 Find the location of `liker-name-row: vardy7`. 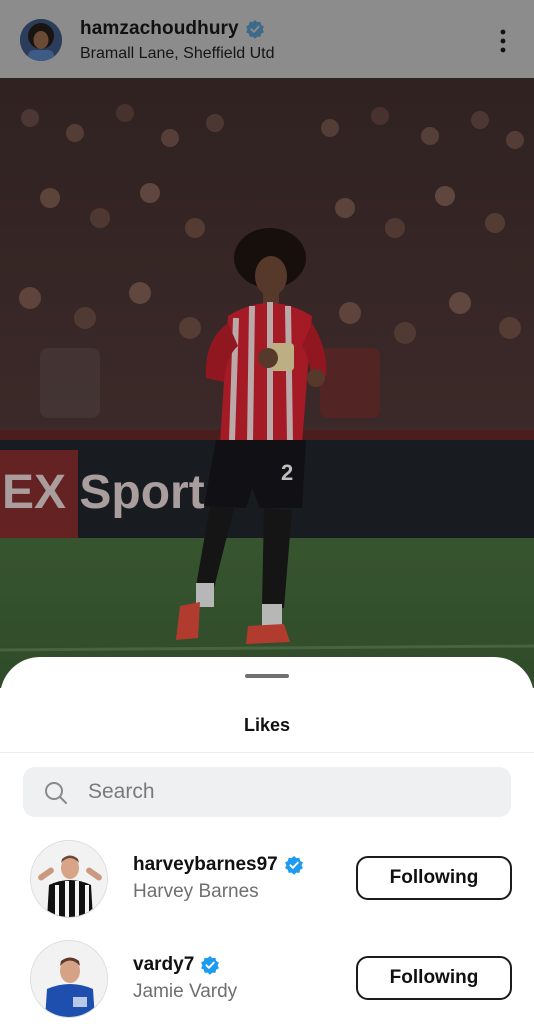

liker-name-row: vardy7 is located at coordinates (176, 965).